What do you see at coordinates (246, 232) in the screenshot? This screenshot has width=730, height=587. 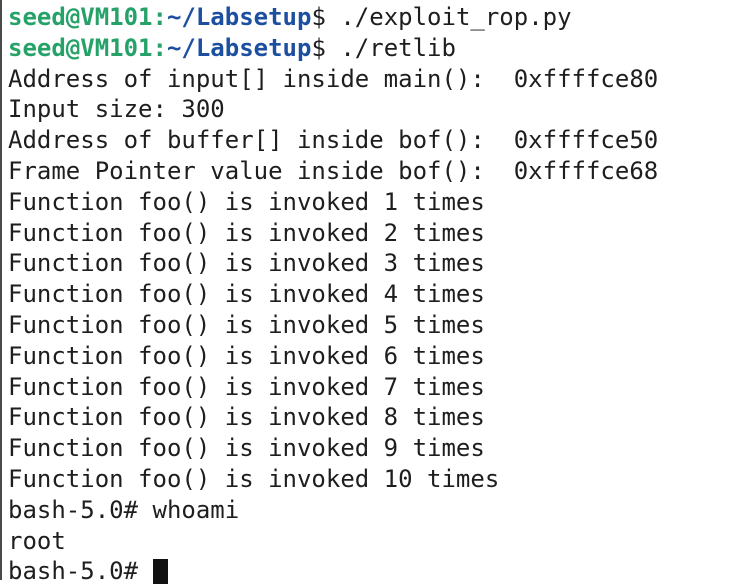 I see `output-line: Function foo() is invoked 2 times` at bounding box center [246, 232].